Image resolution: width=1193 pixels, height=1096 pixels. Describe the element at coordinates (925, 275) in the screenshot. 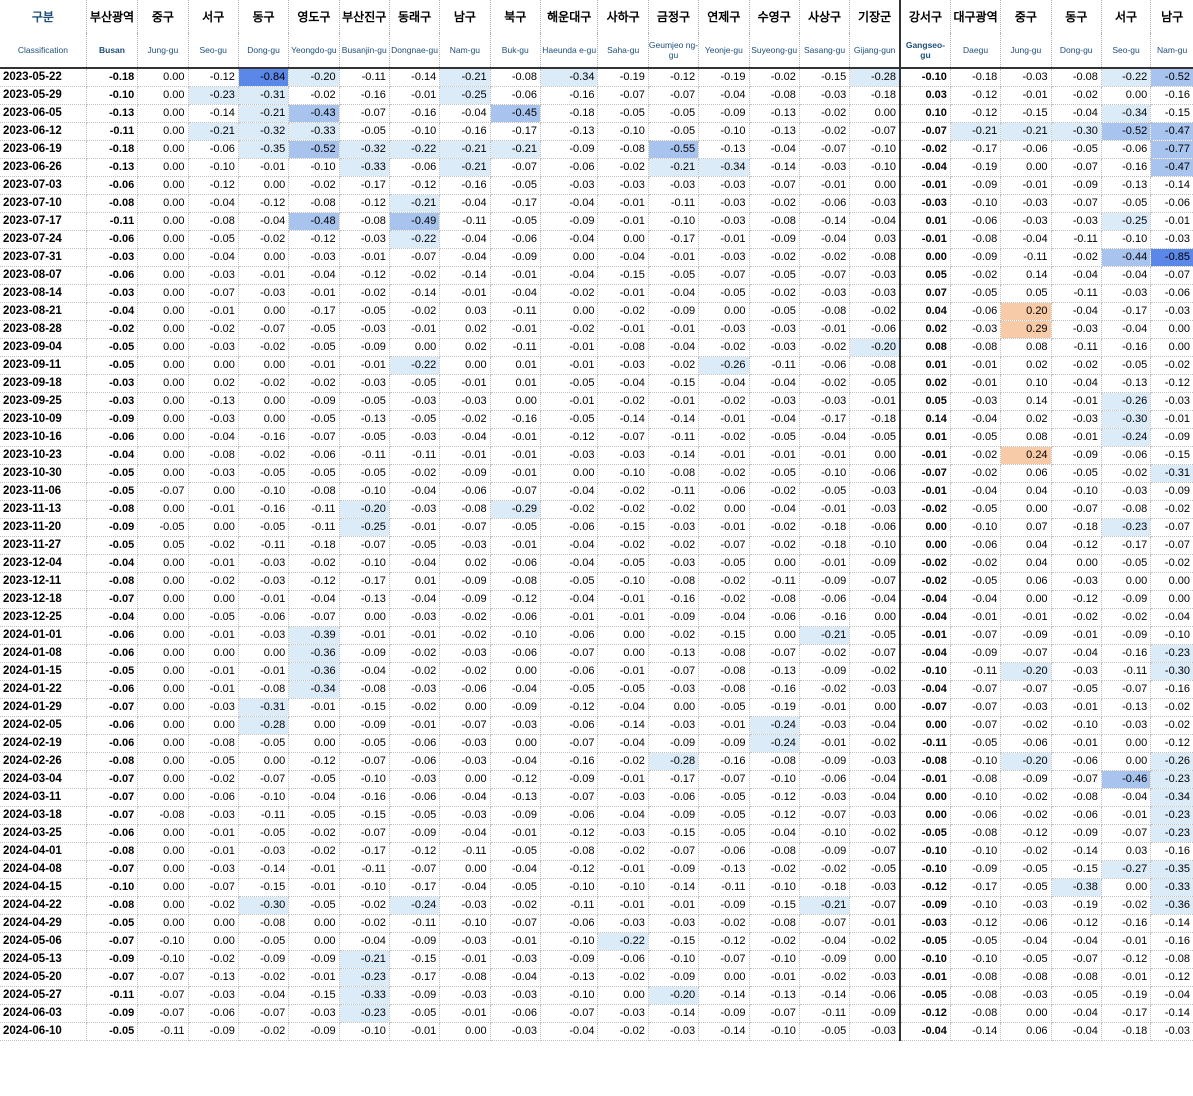

I see `table-cell: 0.05` at that location.